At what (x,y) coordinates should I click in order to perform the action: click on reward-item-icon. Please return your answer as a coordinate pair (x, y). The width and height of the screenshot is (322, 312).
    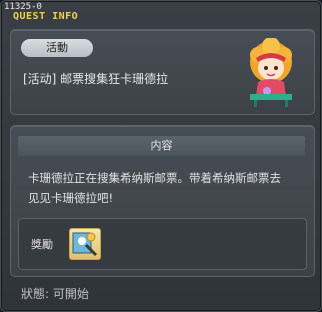
    Looking at the image, I should click on (85, 244).